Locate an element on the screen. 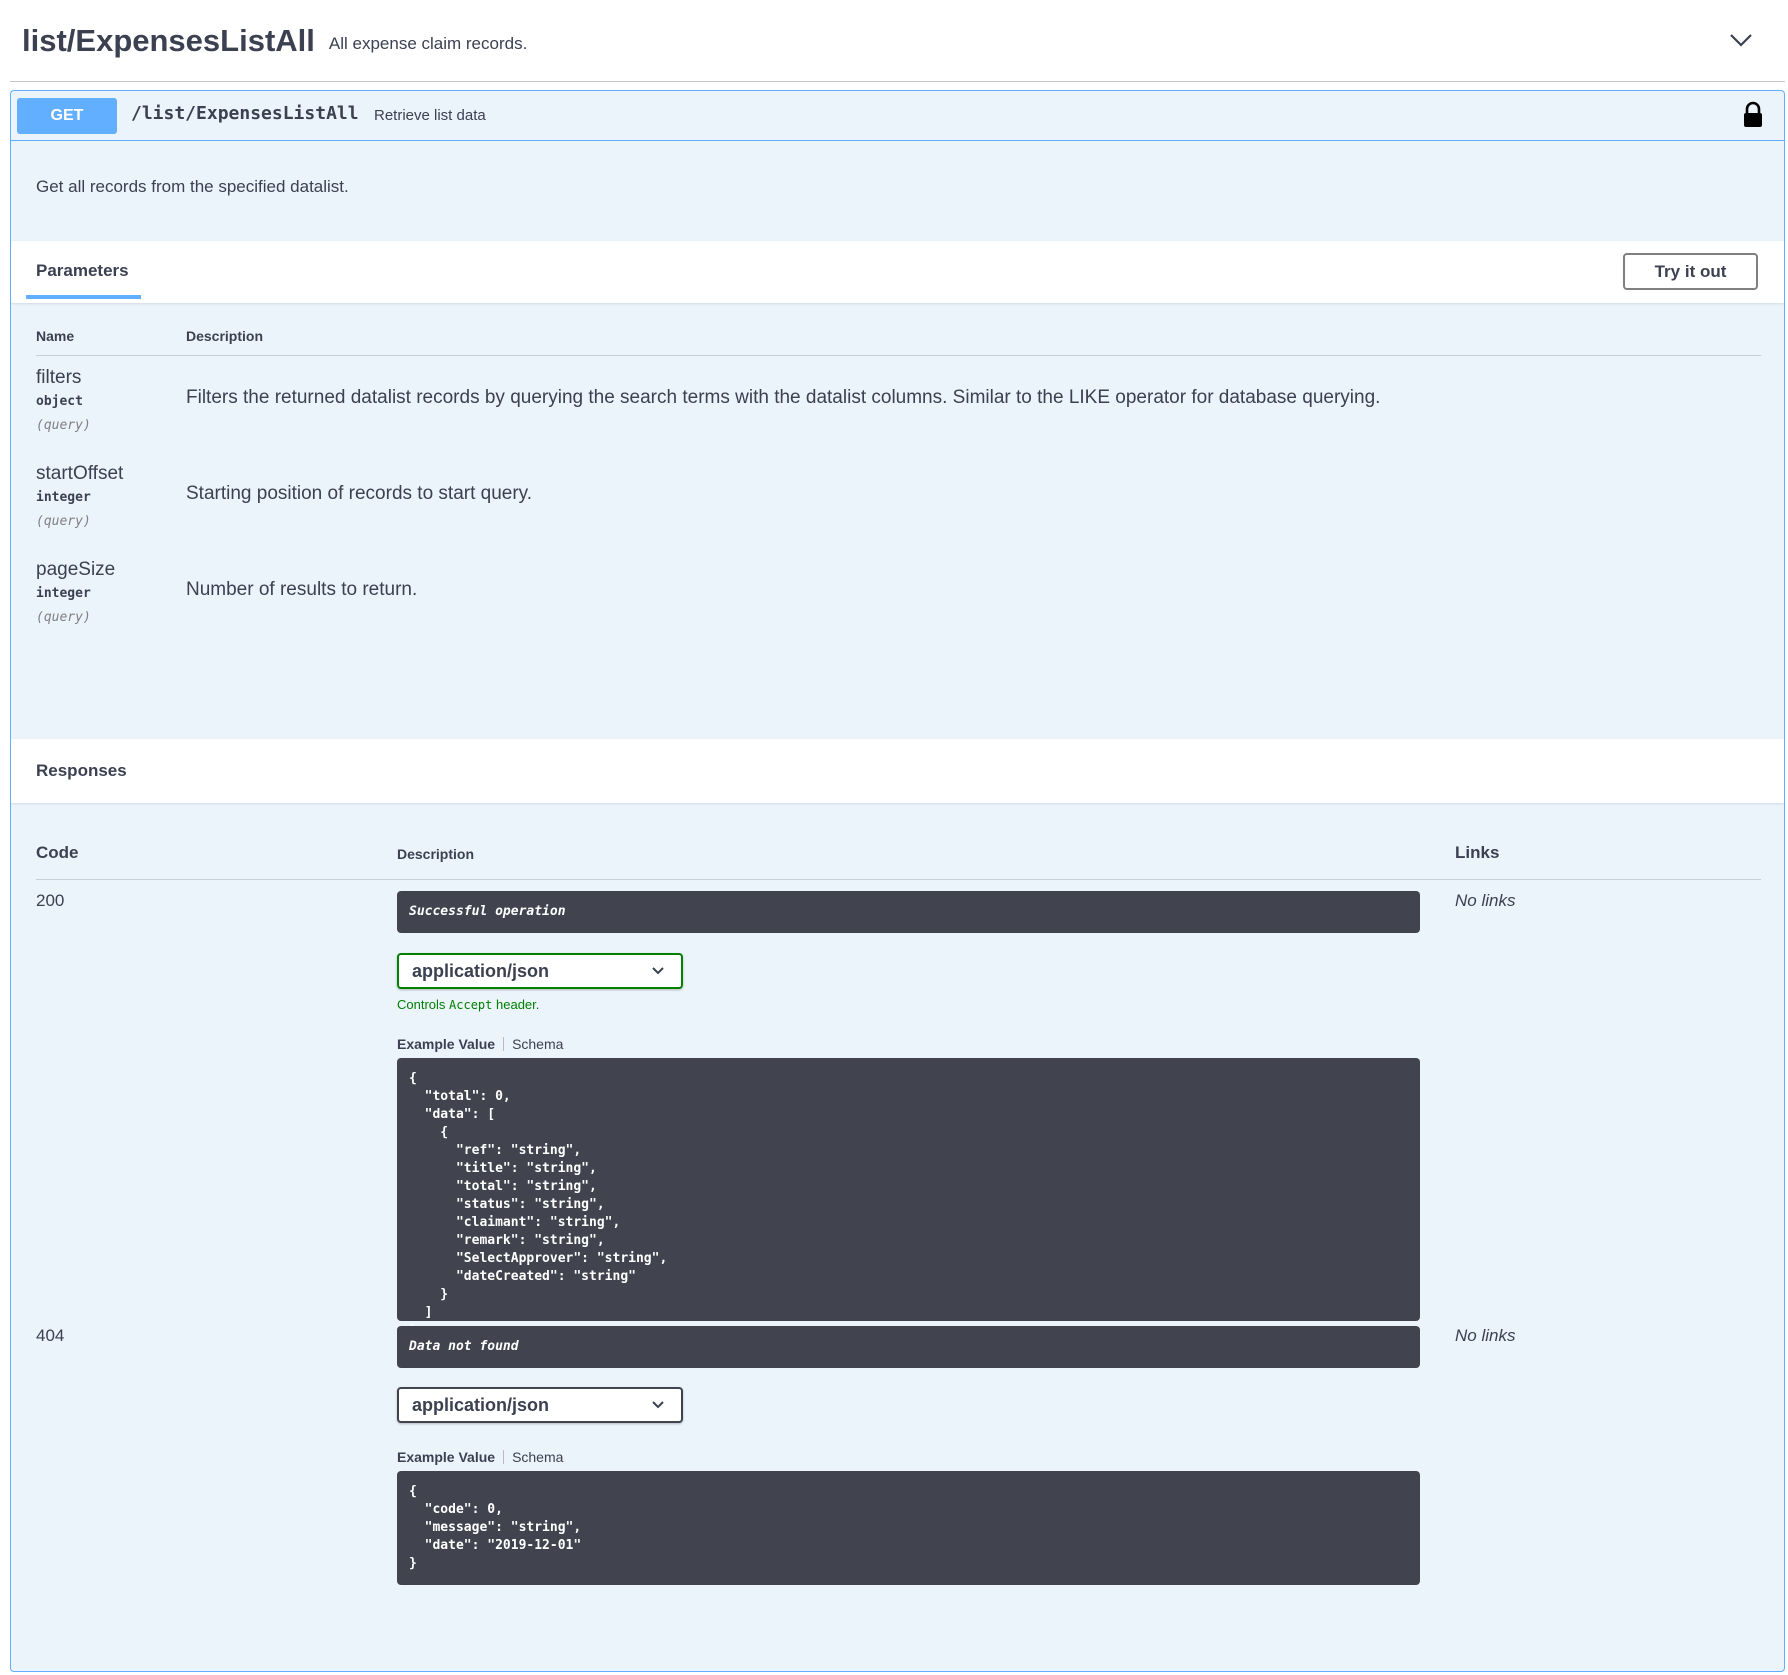 Image resolution: width=1788 pixels, height=1675 pixels. column-header-name: Name is located at coordinates (55, 336).